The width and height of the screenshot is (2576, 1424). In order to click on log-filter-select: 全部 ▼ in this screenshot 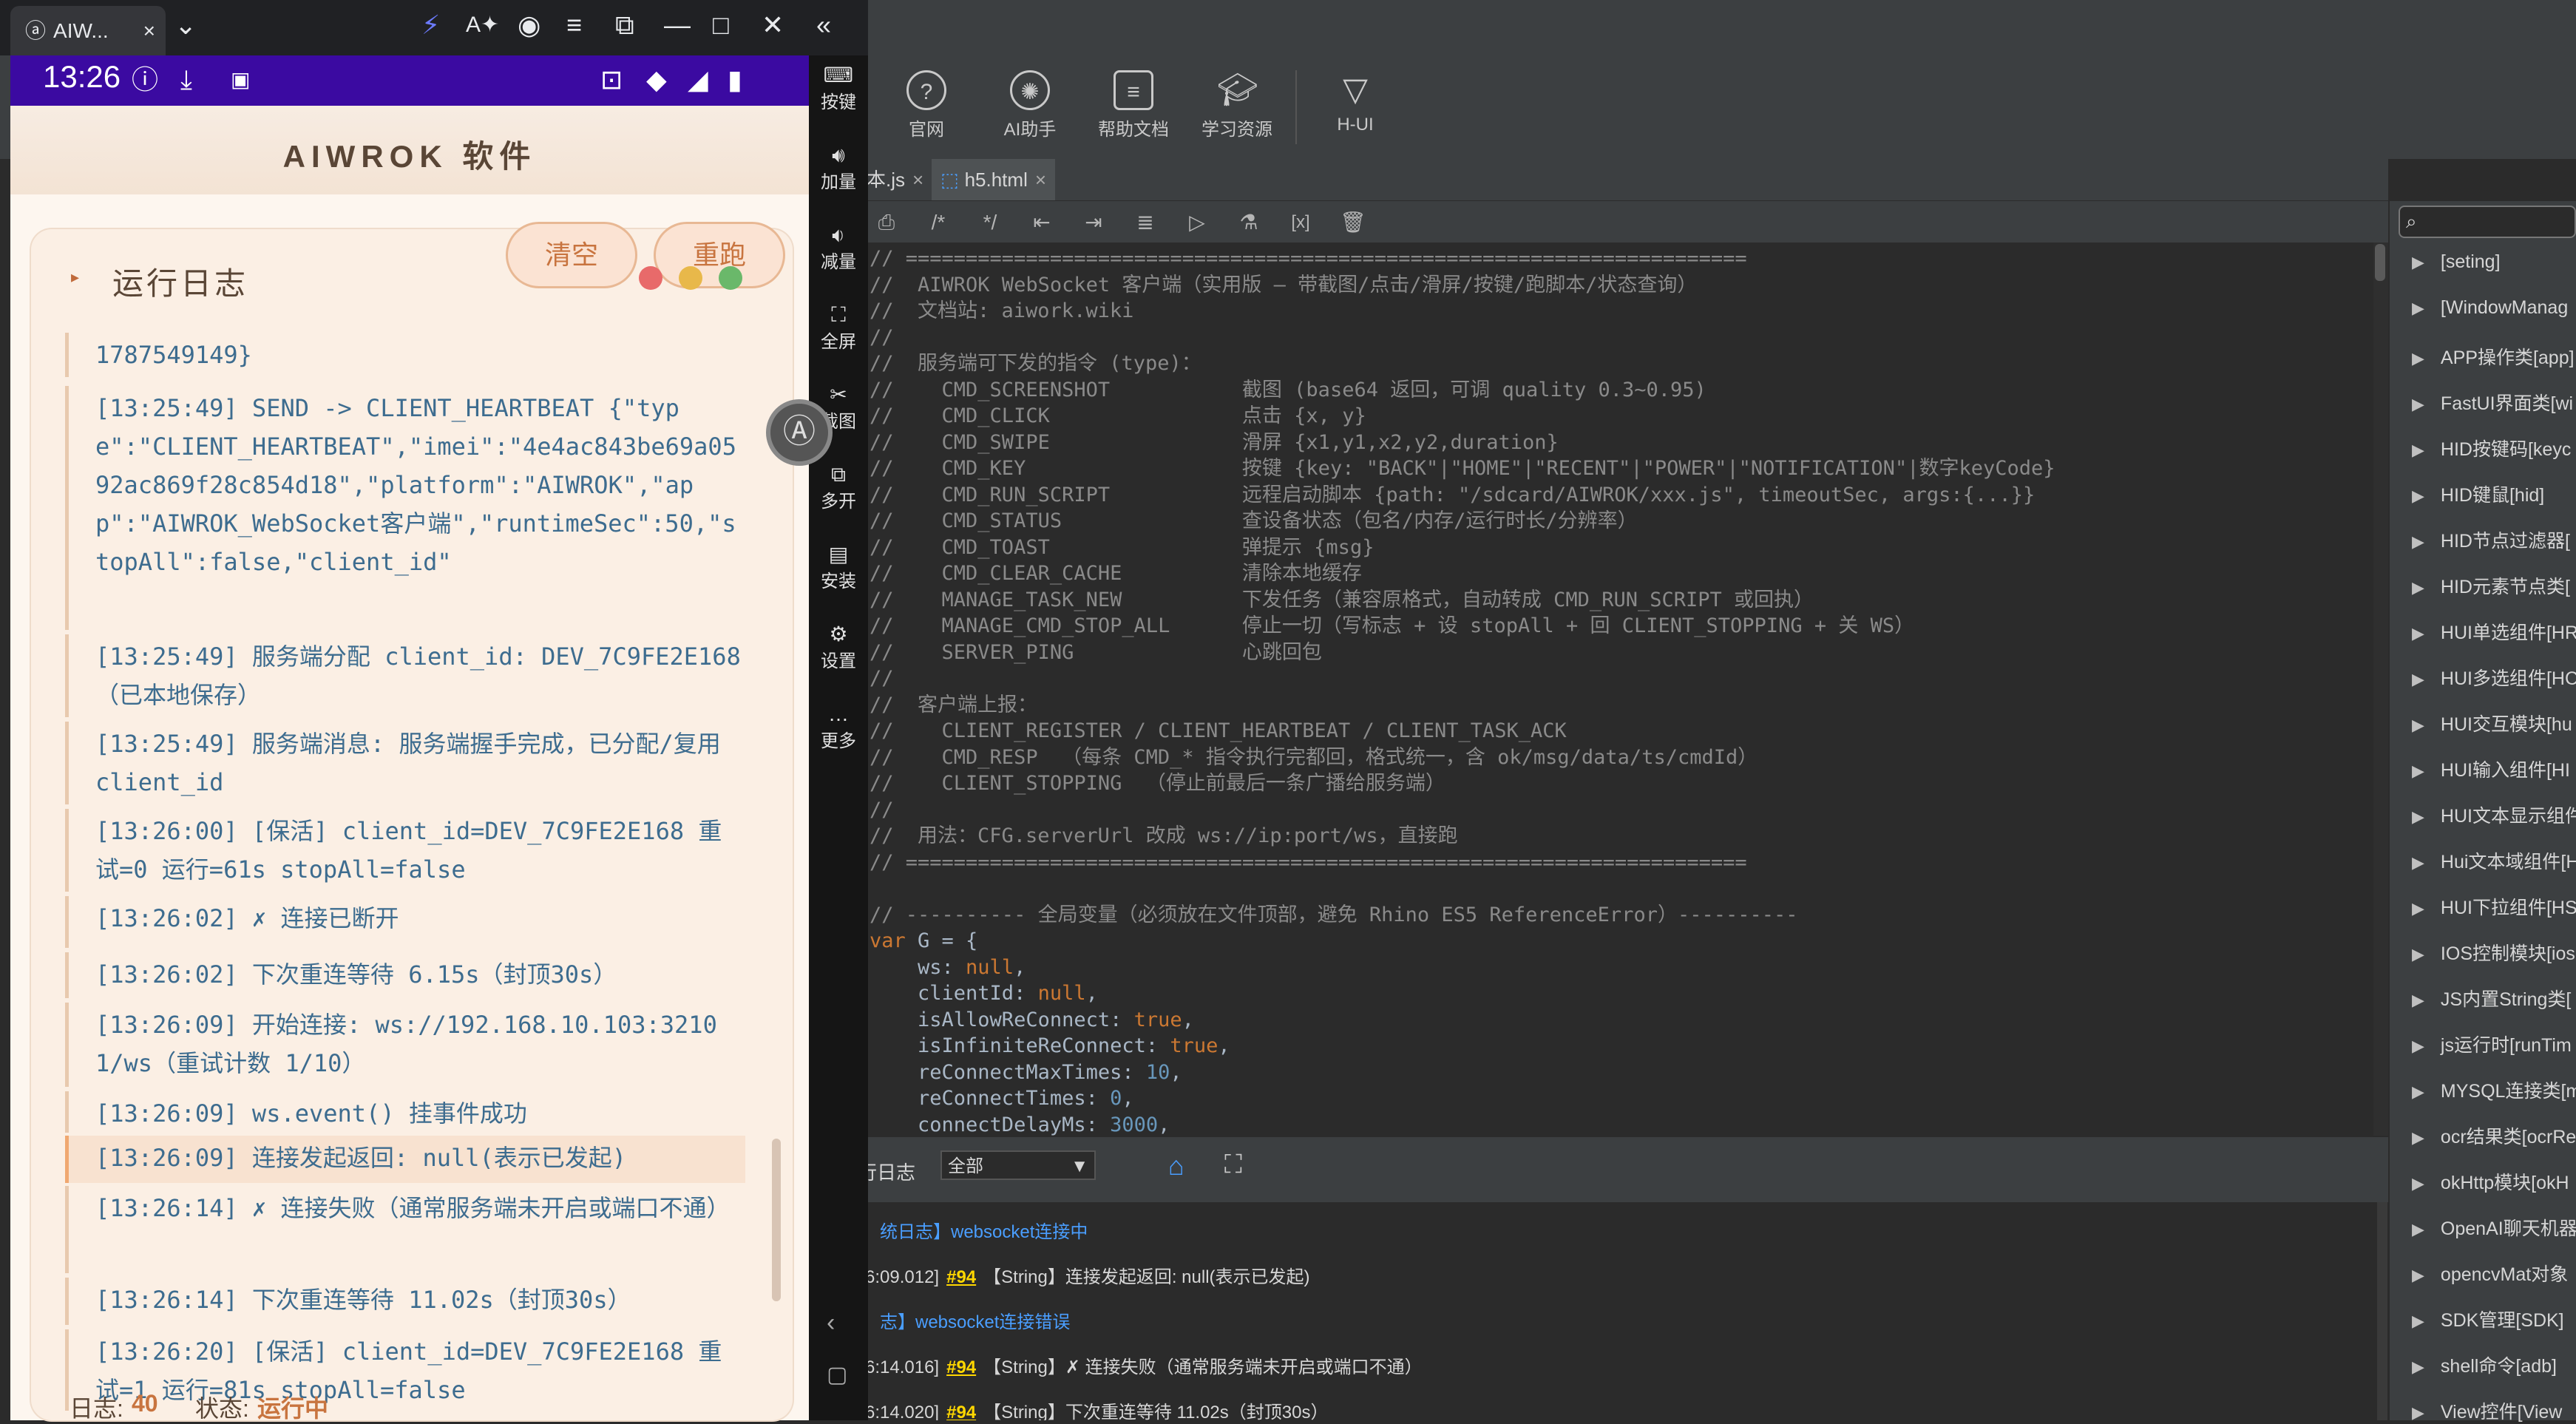, I will do `click(1018, 1165)`.